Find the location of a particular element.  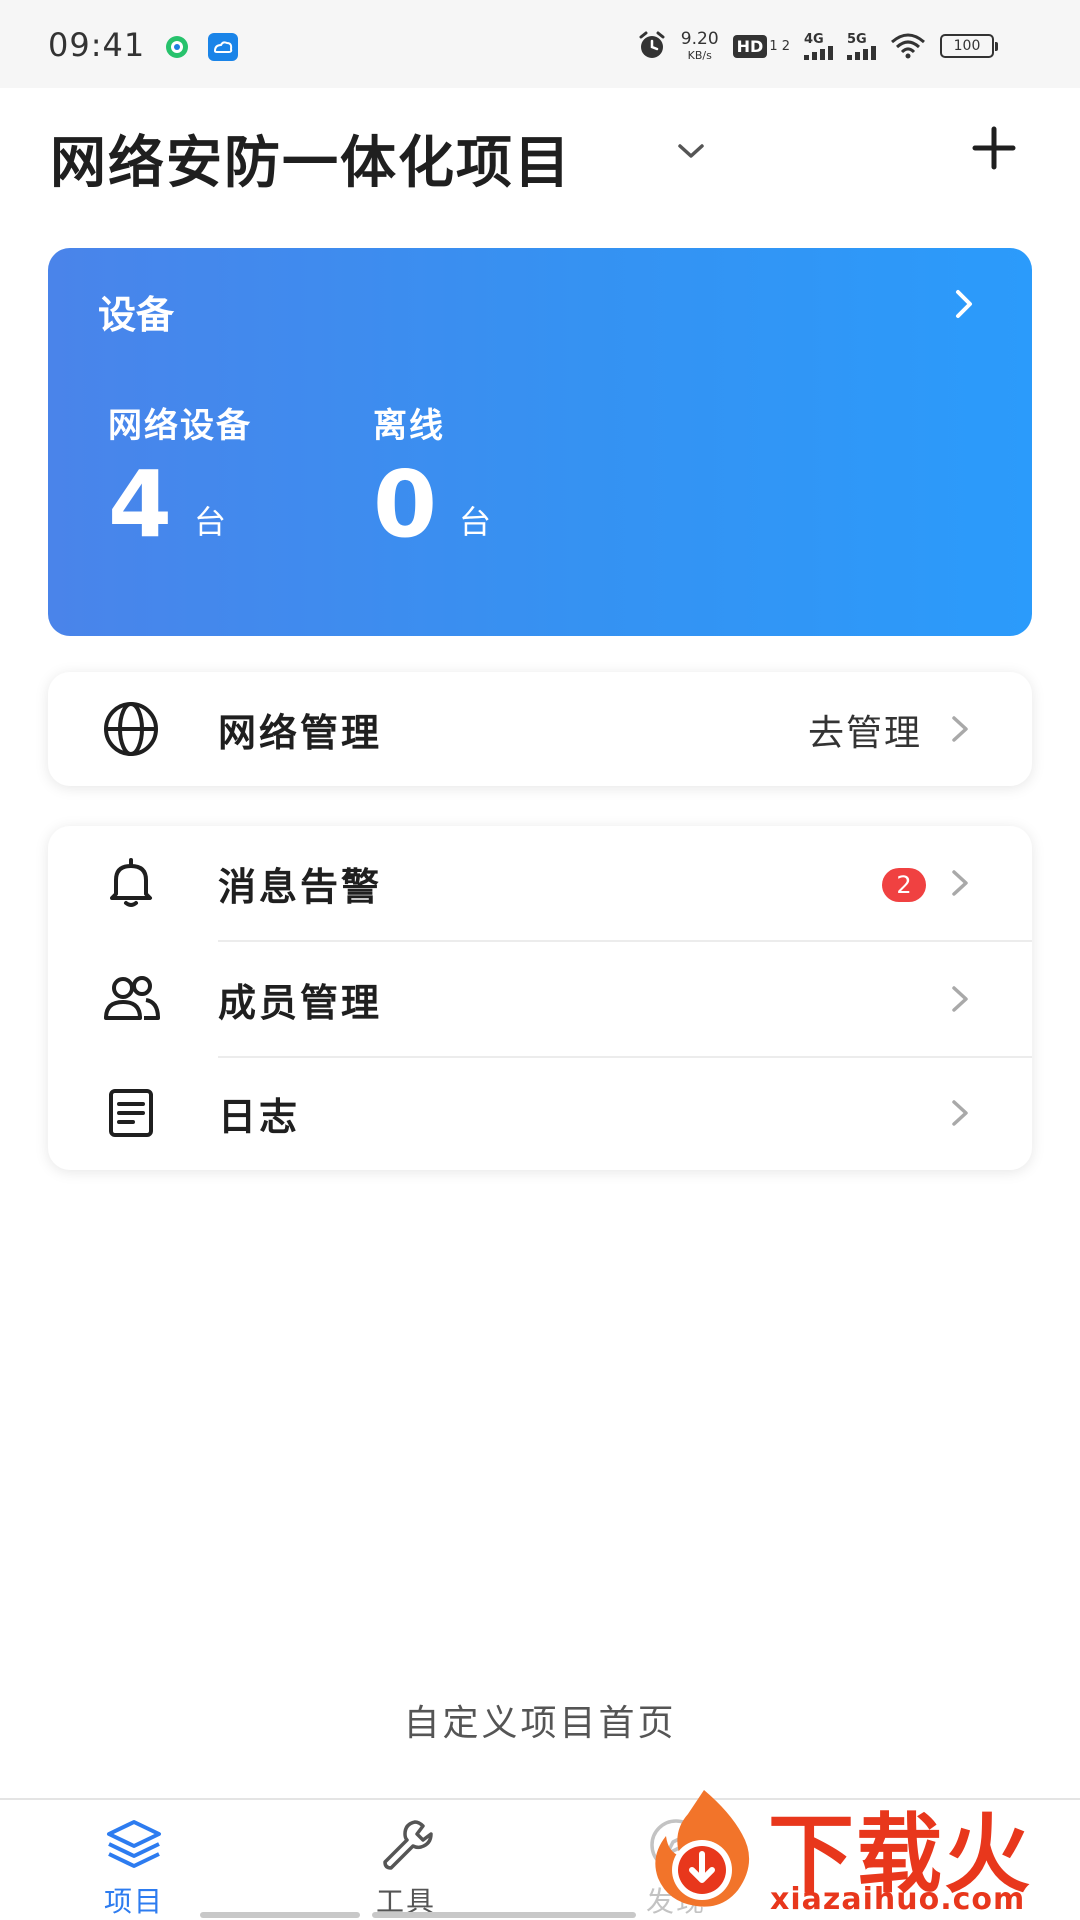

network-management-card: 网络管理 去管理 is located at coordinates (540, 729).